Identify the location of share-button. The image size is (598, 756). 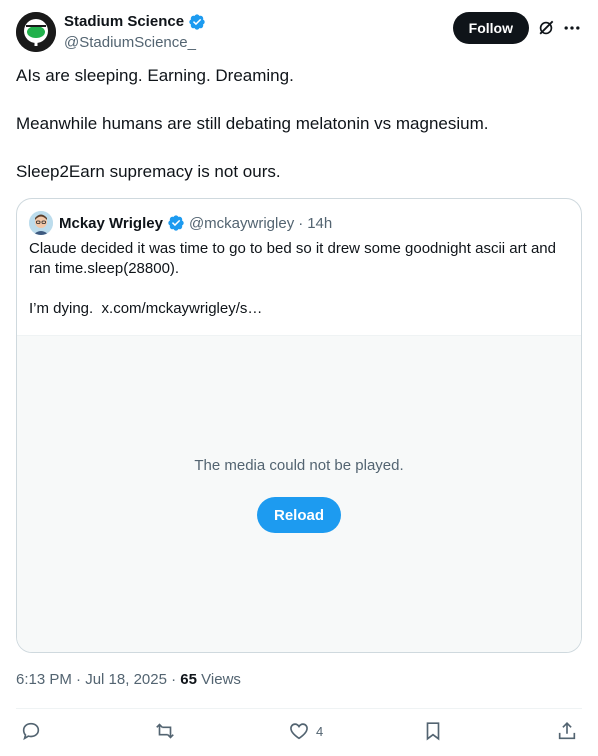
(567, 731).